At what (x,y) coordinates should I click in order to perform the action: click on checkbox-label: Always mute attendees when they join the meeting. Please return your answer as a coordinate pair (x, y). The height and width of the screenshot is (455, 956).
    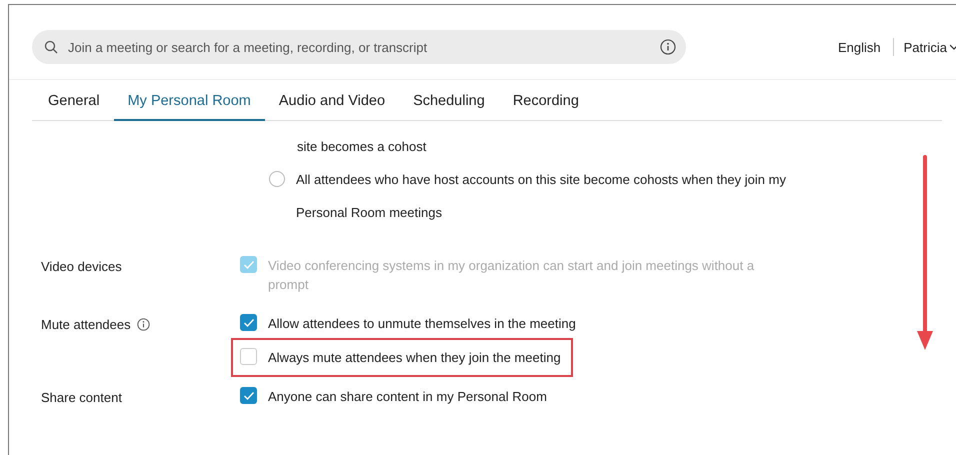
    Looking at the image, I should click on (414, 358).